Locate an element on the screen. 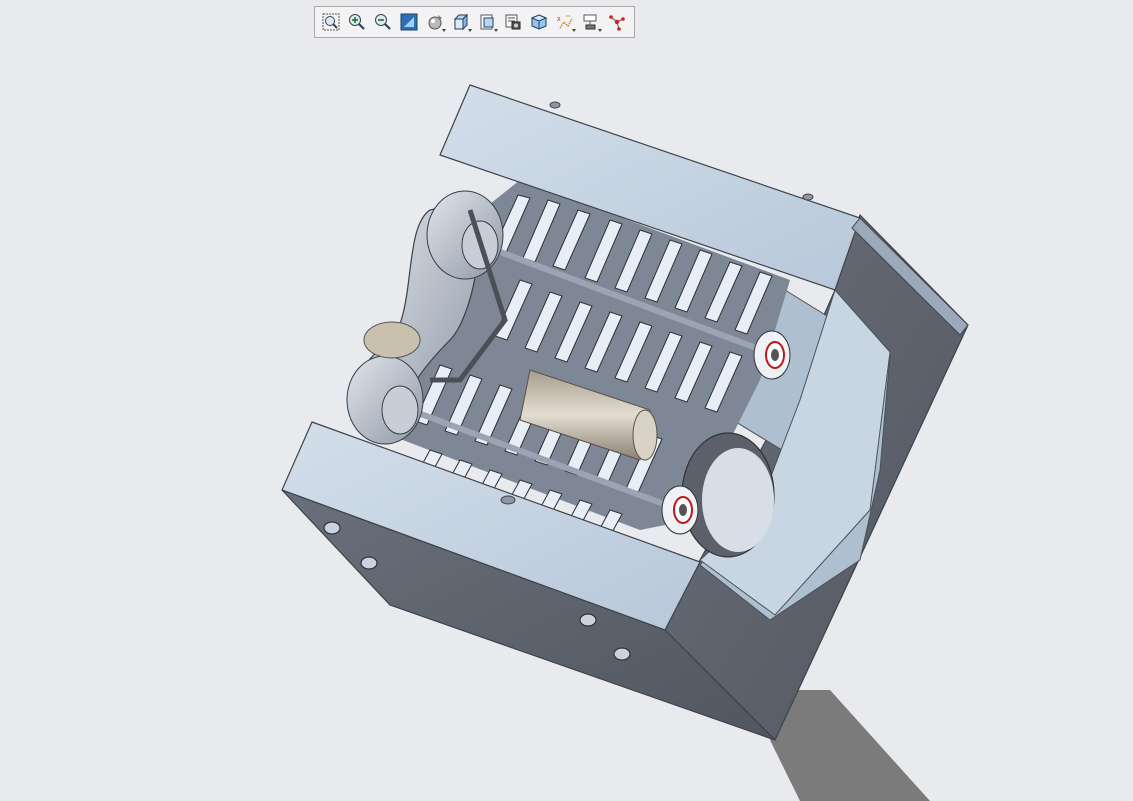 The height and width of the screenshot is (801, 1133). annotation-display-button is located at coordinates (591, 22).